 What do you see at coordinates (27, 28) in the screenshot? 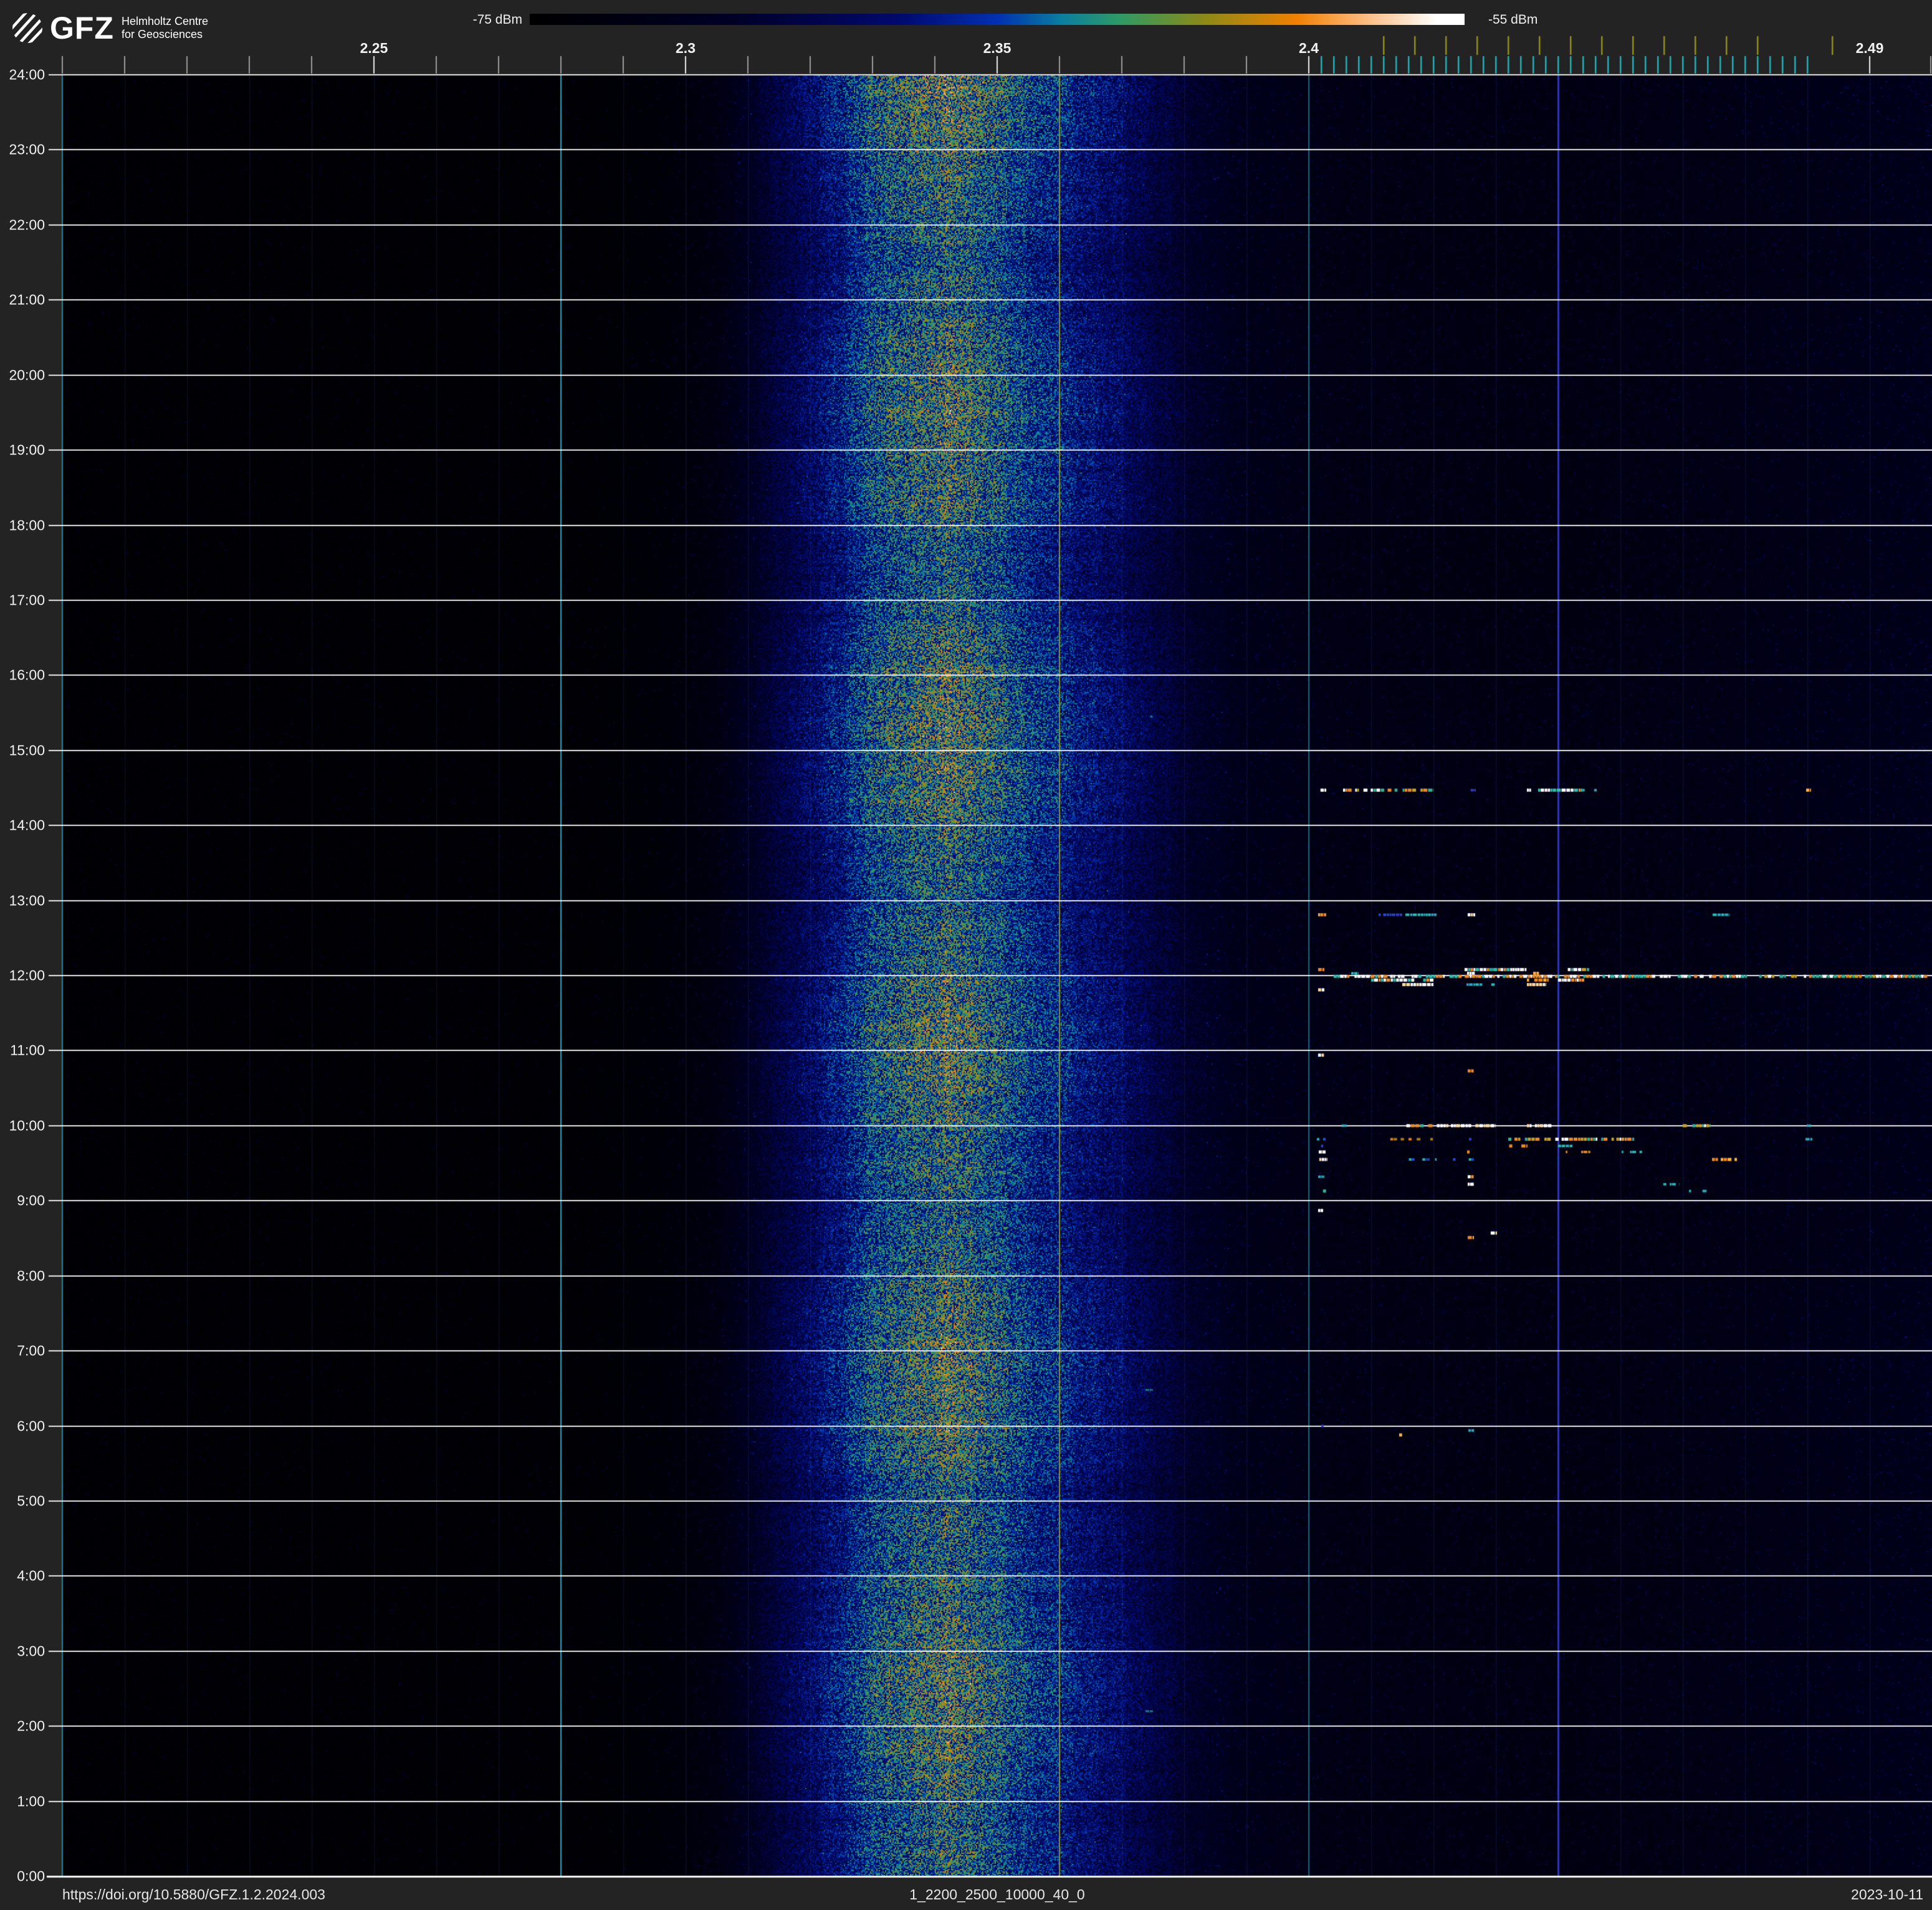
I see `gfz-logo-mark-icon` at bounding box center [27, 28].